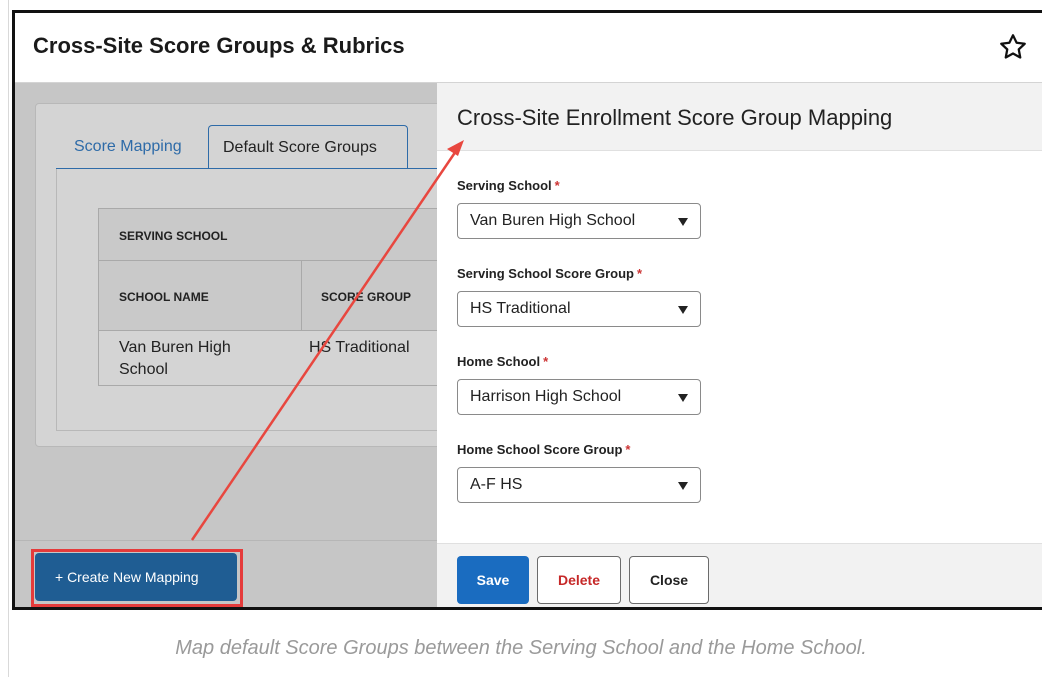  What do you see at coordinates (278, 235) in the screenshot?
I see `table-group-header: SERVING SCHOOL` at bounding box center [278, 235].